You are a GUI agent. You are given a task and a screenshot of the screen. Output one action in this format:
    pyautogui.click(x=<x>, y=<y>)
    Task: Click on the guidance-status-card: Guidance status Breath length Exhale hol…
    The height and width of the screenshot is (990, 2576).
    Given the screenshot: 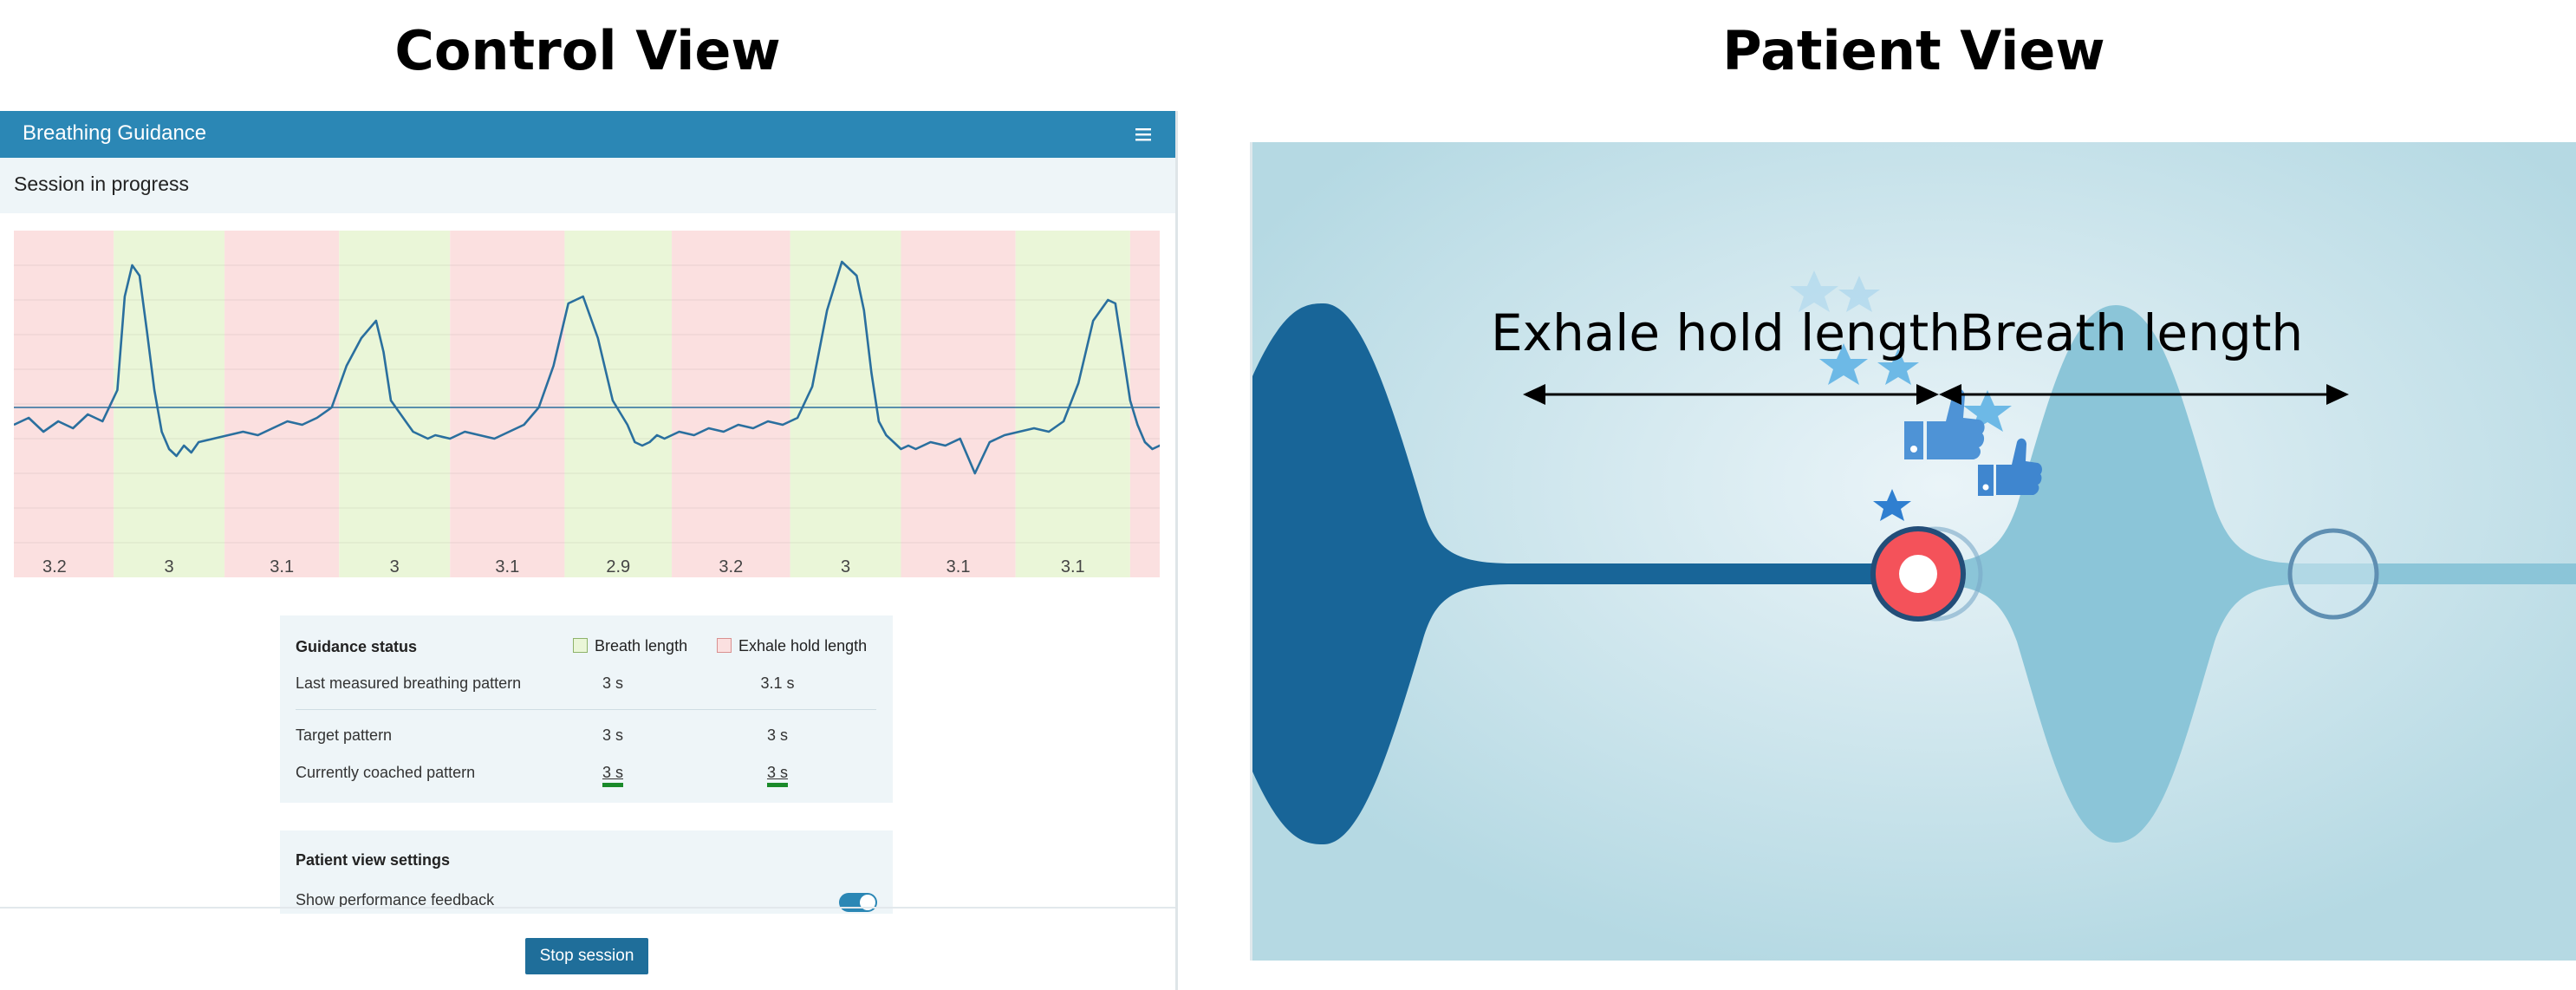 What is the action you would take?
    pyautogui.click(x=586, y=709)
    